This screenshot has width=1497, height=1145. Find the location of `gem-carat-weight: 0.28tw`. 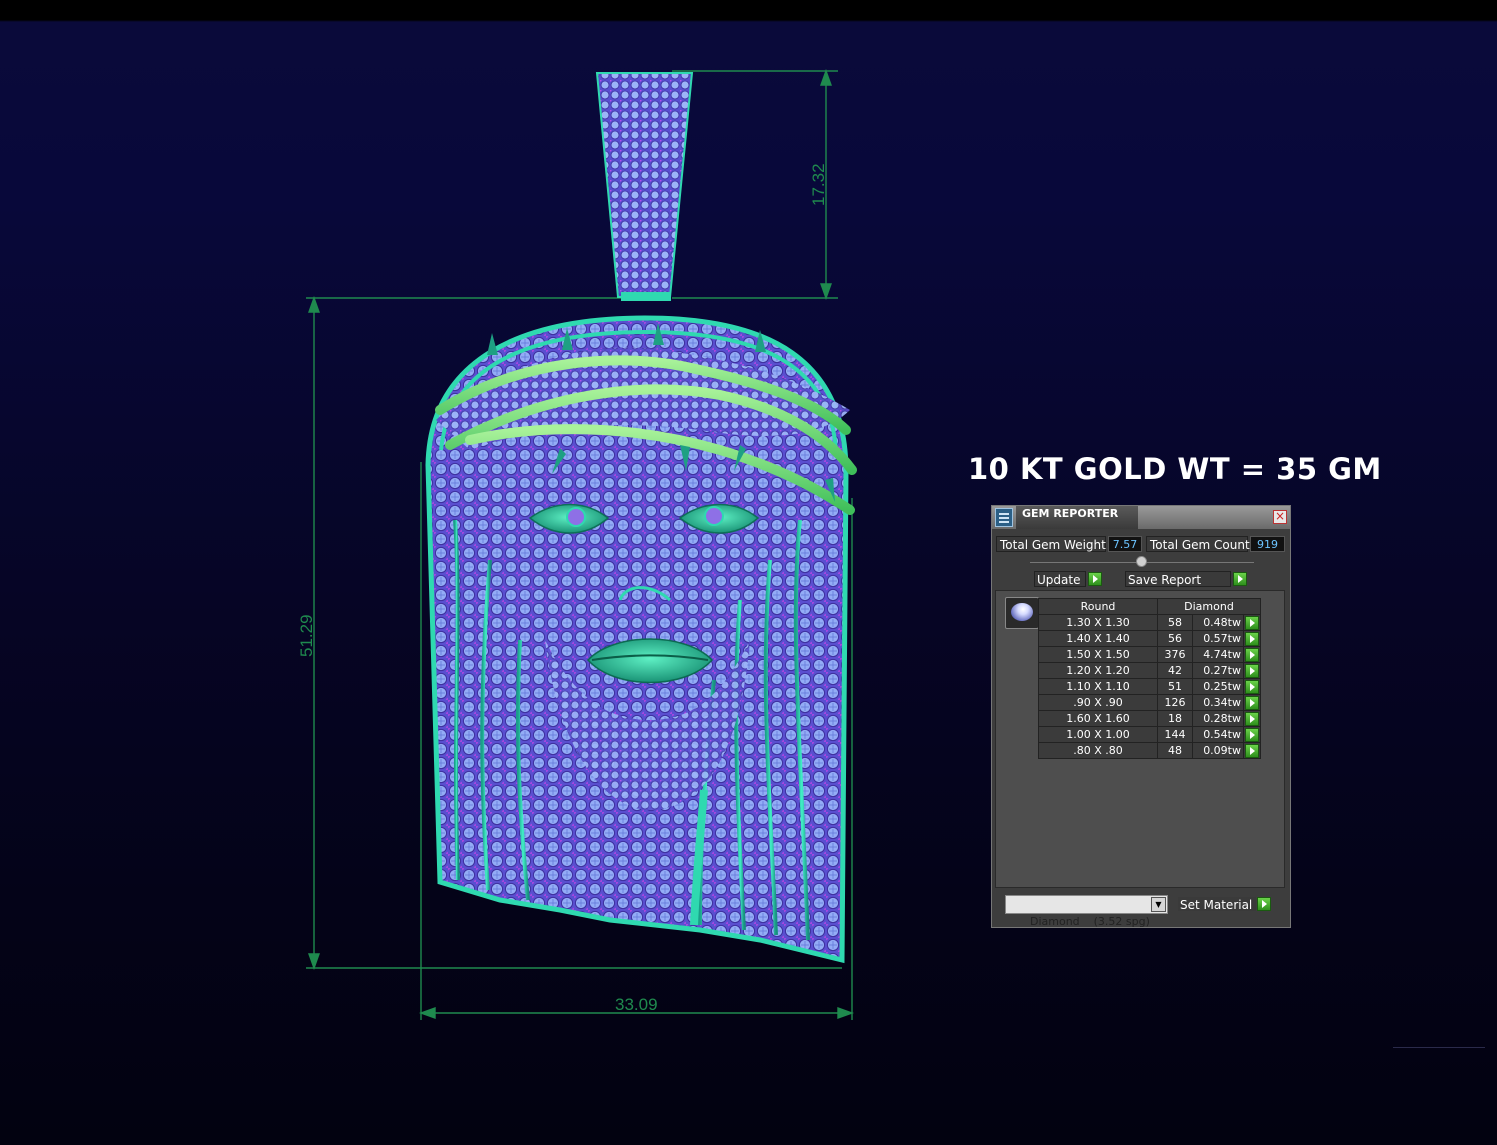

gem-carat-weight: 0.28tw is located at coordinates (1218, 718).